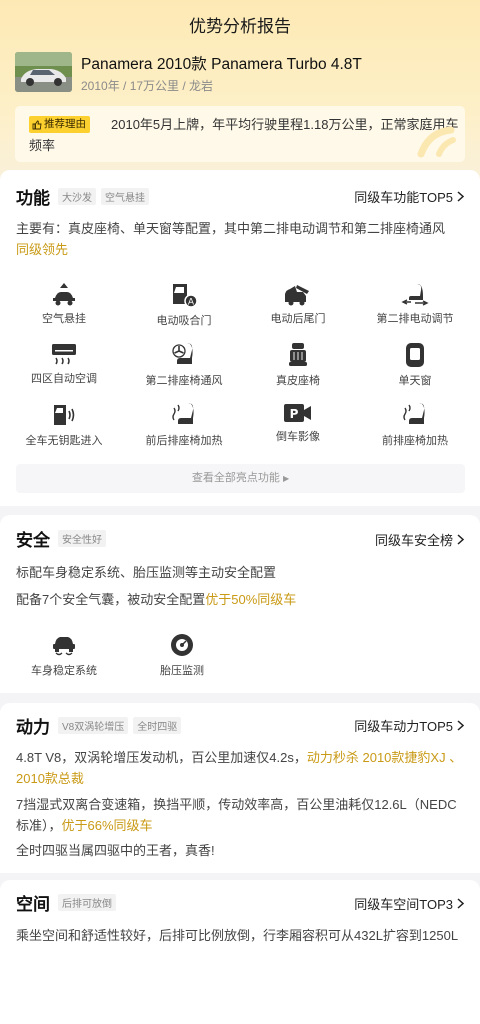 The height and width of the screenshot is (1024, 480). Describe the element at coordinates (115, 850) in the screenshot. I see `power-para-3: 全时四驱当属四驱中的王者，真香!` at that location.